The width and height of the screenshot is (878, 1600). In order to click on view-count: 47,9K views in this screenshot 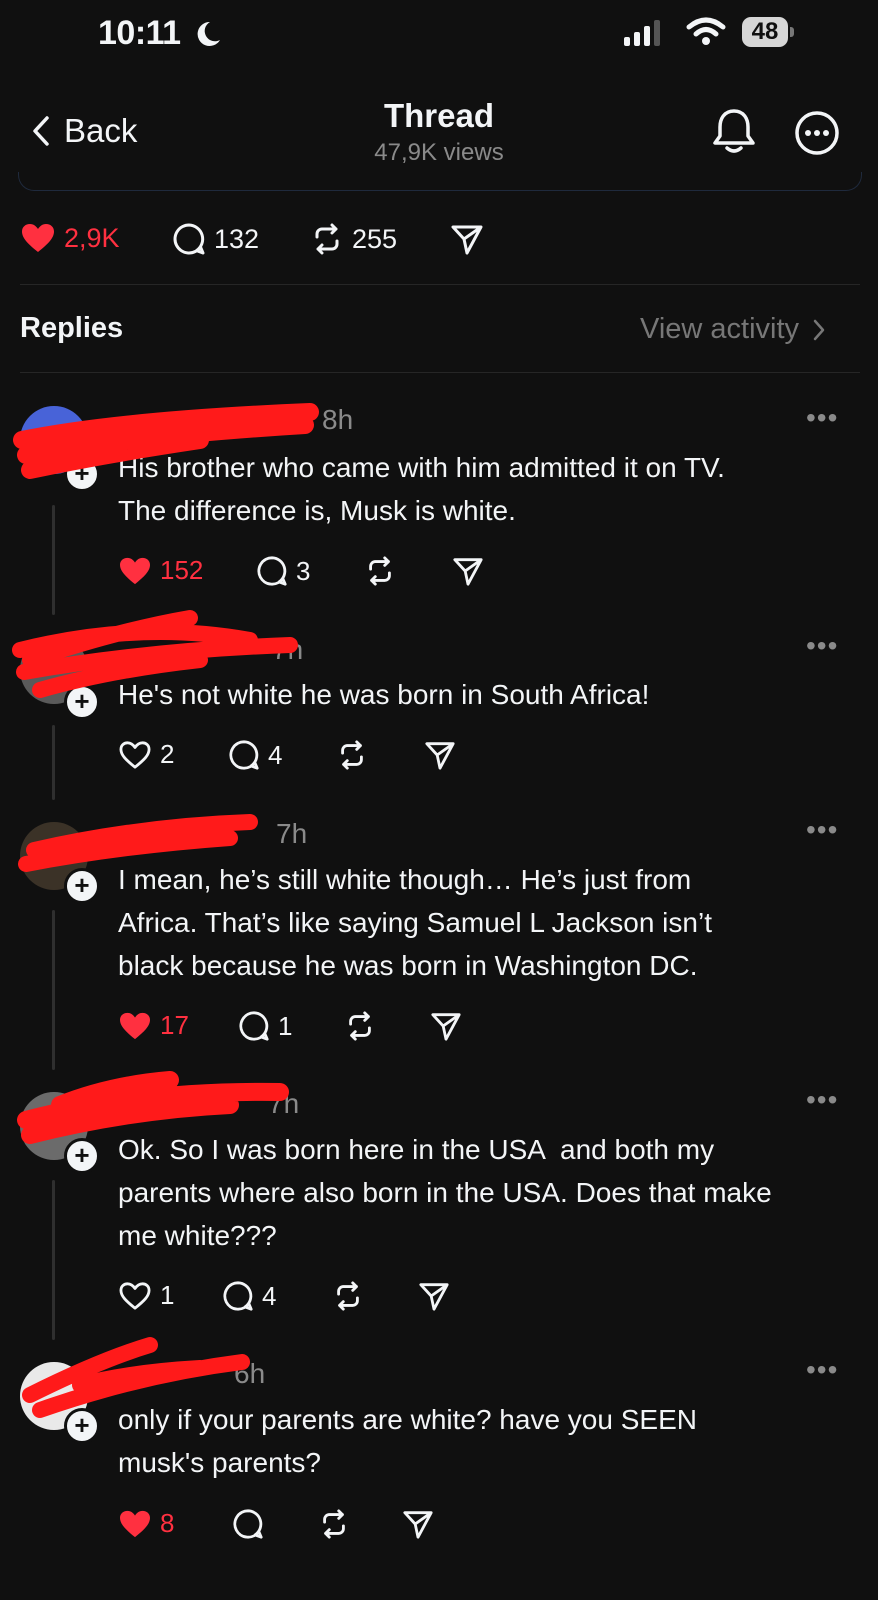, I will do `click(439, 152)`.